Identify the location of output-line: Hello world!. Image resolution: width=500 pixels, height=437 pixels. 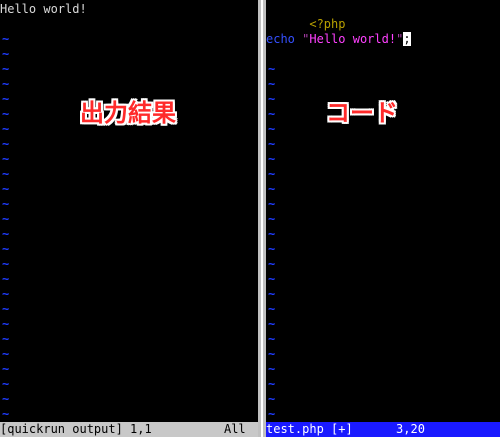
(43, 9).